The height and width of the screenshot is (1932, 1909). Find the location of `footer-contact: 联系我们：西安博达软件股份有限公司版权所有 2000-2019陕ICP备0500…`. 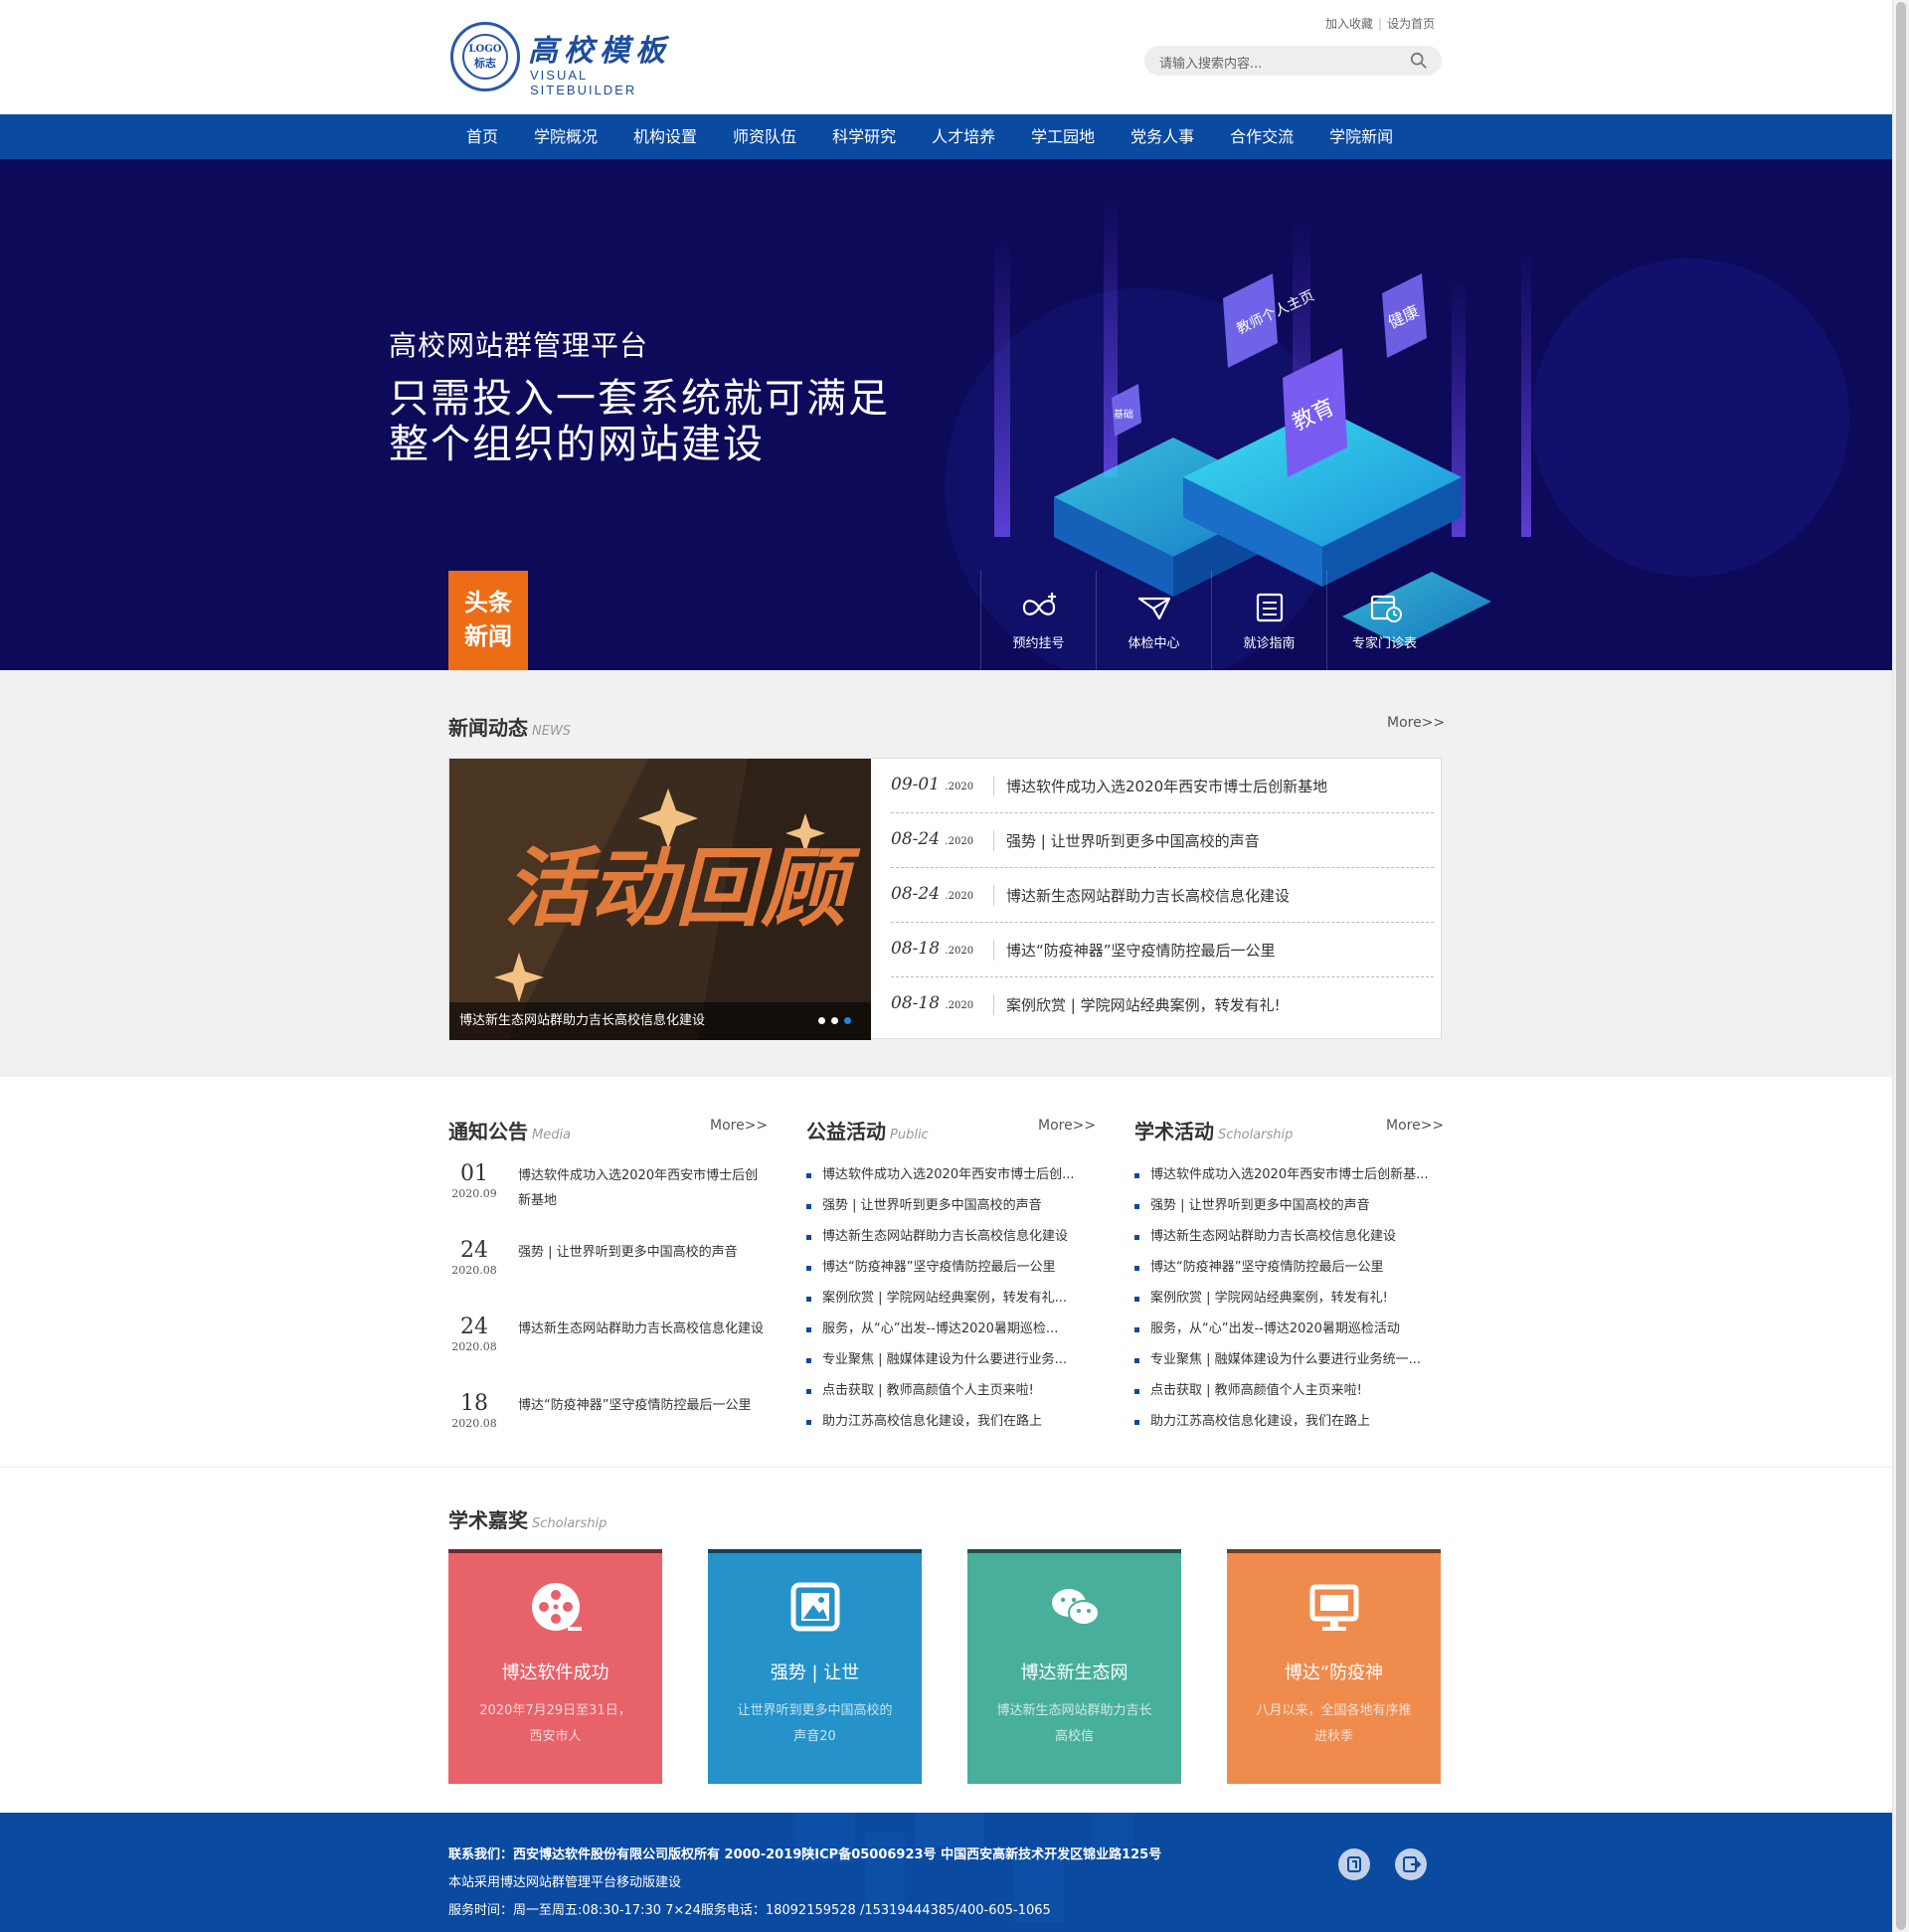

footer-contact: 联系我们：西安博达软件股份有限公司版权所有 2000-2019陕ICP备0500… is located at coordinates (805, 1855).